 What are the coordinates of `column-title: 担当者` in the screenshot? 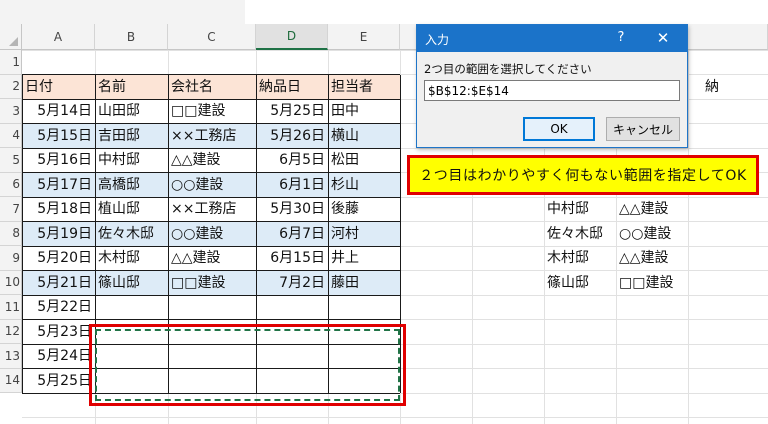 It's located at (352, 86).